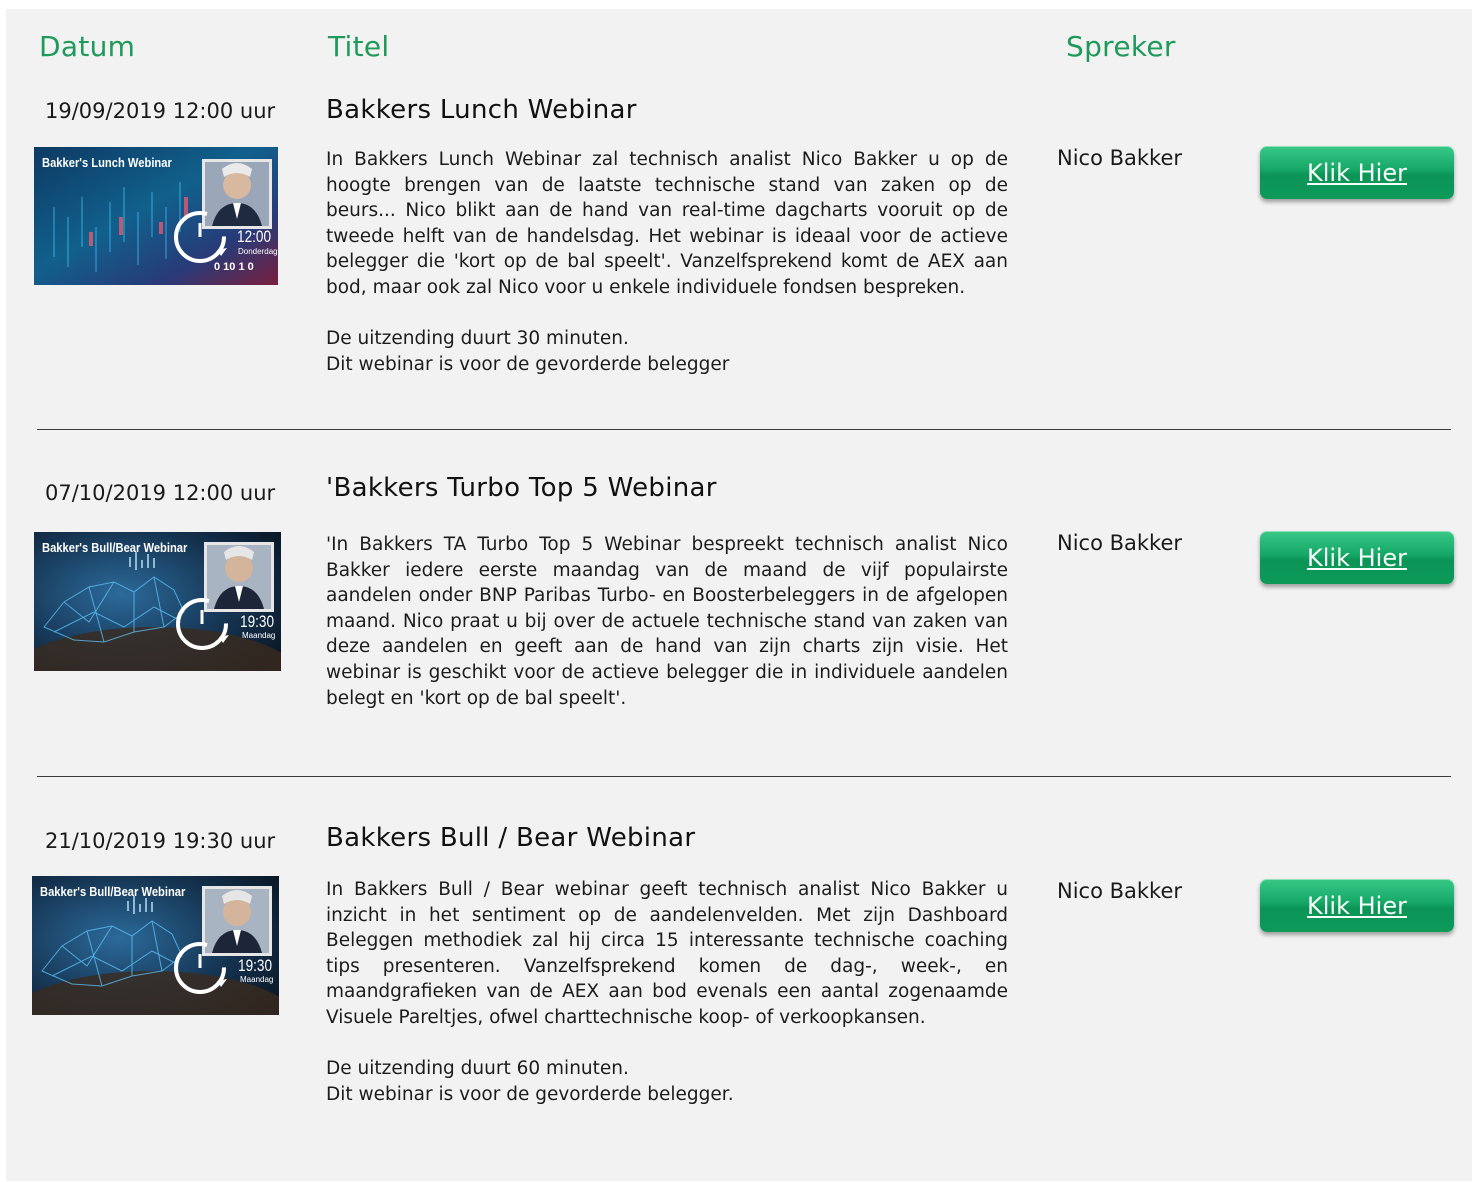 The width and height of the screenshot is (1474, 1182). Describe the element at coordinates (477, 1069) in the screenshot. I see `duration-text: De uitzending duurt 60 minuten.` at that location.